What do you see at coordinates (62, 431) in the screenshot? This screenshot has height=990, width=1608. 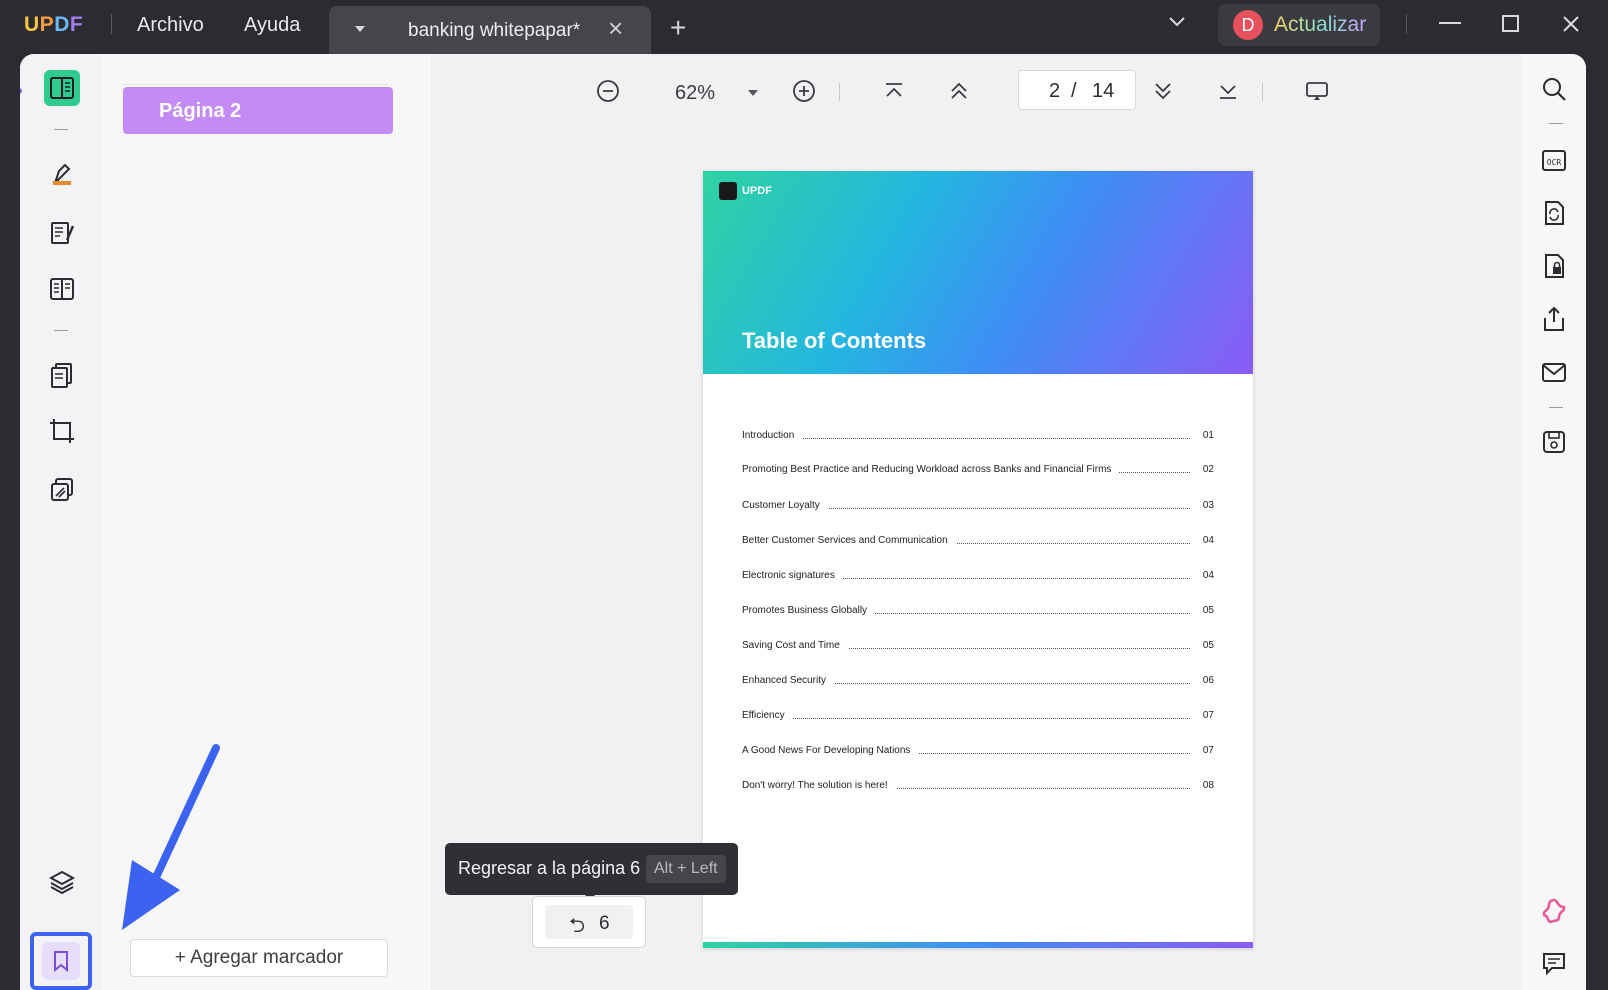 I see `crop-icon` at bounding box center [62, 431].